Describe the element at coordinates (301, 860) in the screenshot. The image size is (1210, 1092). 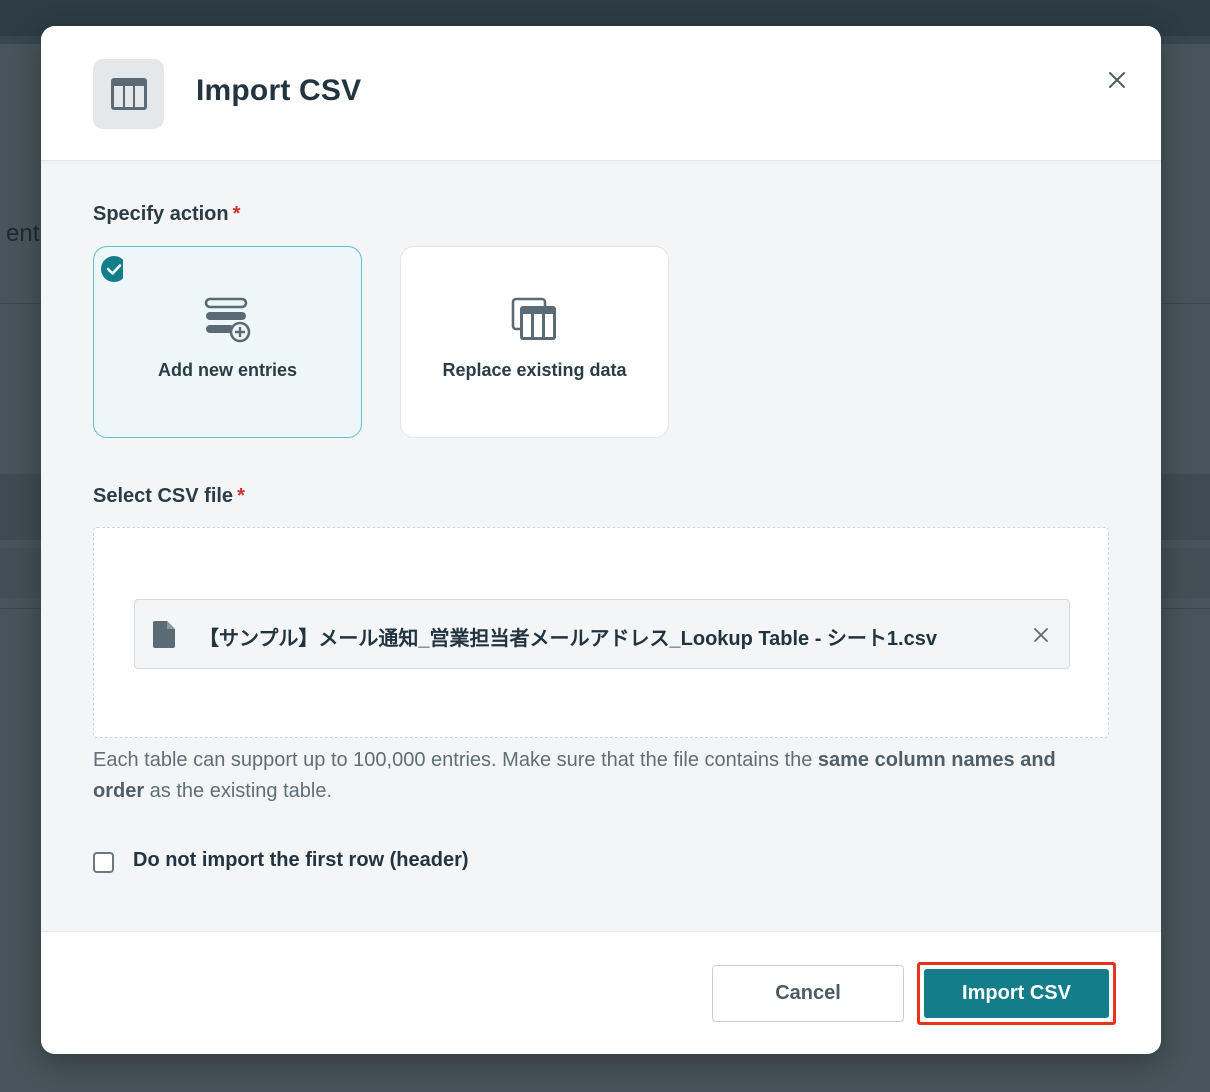
I see `skip-header-label: Do not import the first row (header)` at that location.